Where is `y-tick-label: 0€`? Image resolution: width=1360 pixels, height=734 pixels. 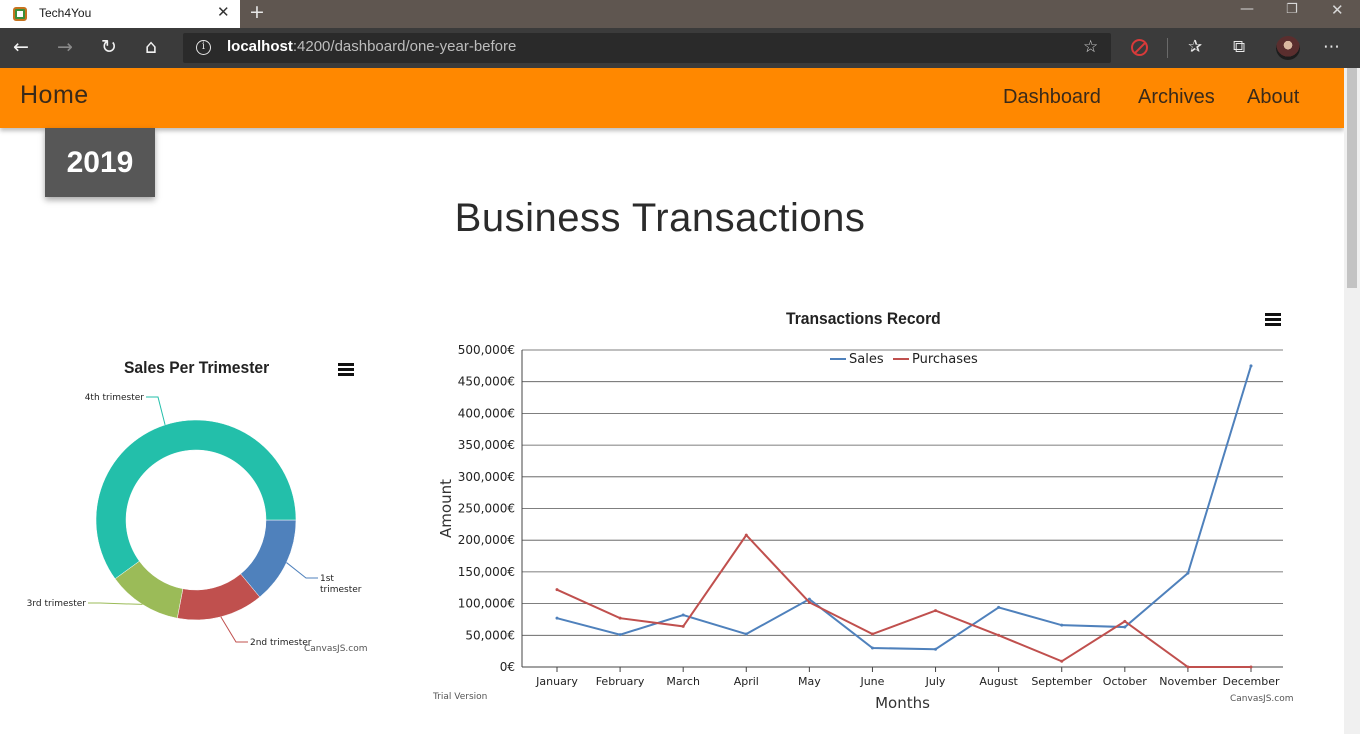 y-tick-label: 0€ is located at coordinates (507, 667).